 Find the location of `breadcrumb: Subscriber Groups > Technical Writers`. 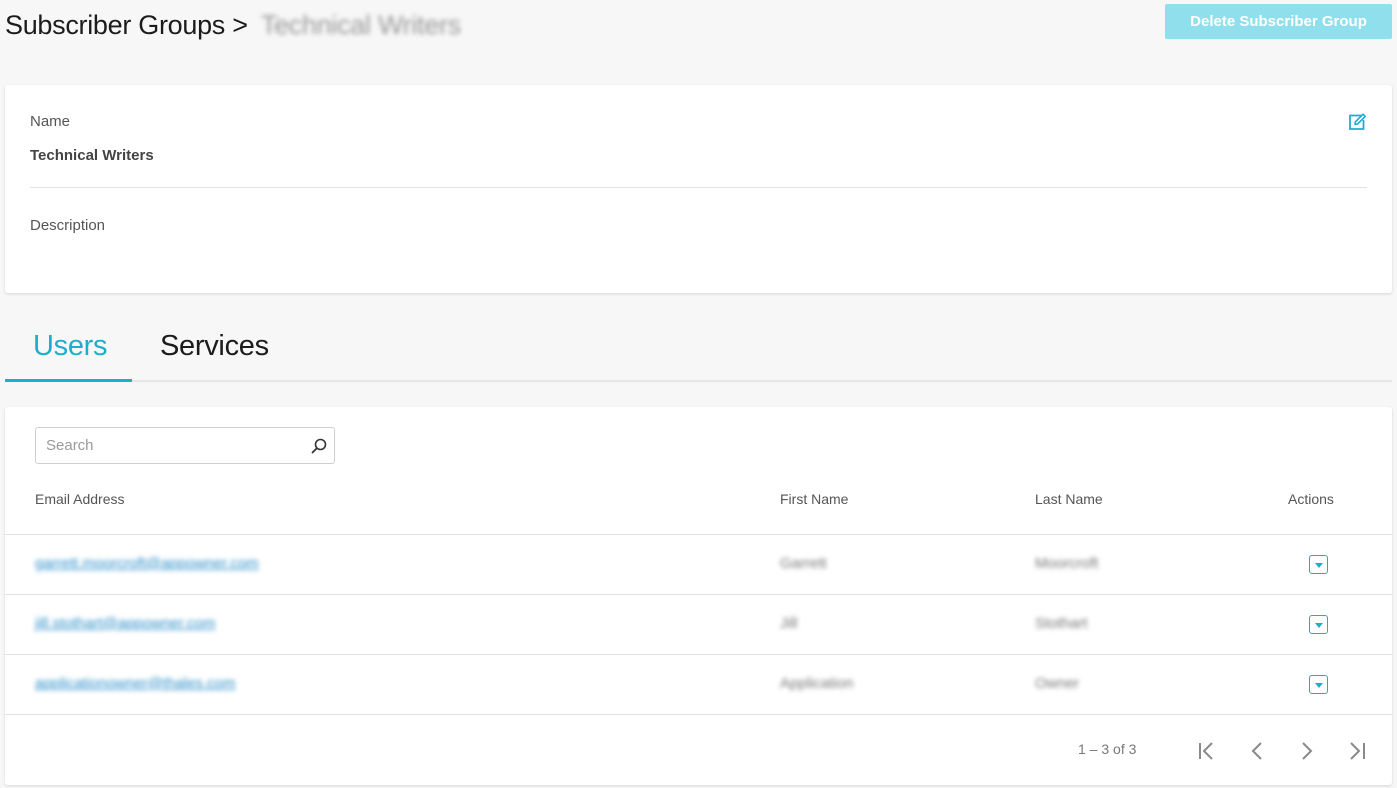

breadcrumb: Subscriber Groups > Technical Writers is located at coordinates (233, 25).